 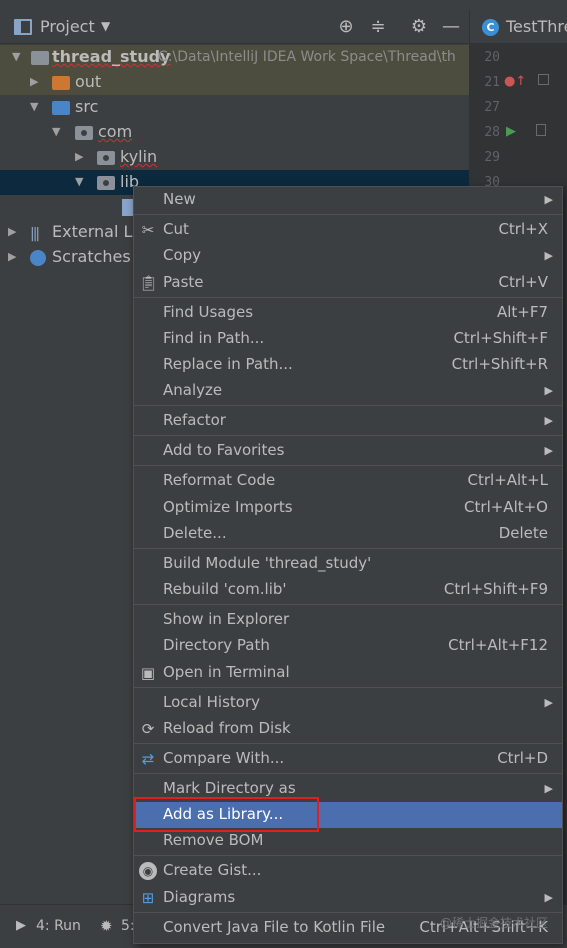 What do you see at coordinates (348, 590) in the screenshot?
I see `menu-item-rebuild: Rebuild 'com.lib' Ctrl+Shift+F9` at bounding box center [348, 590].